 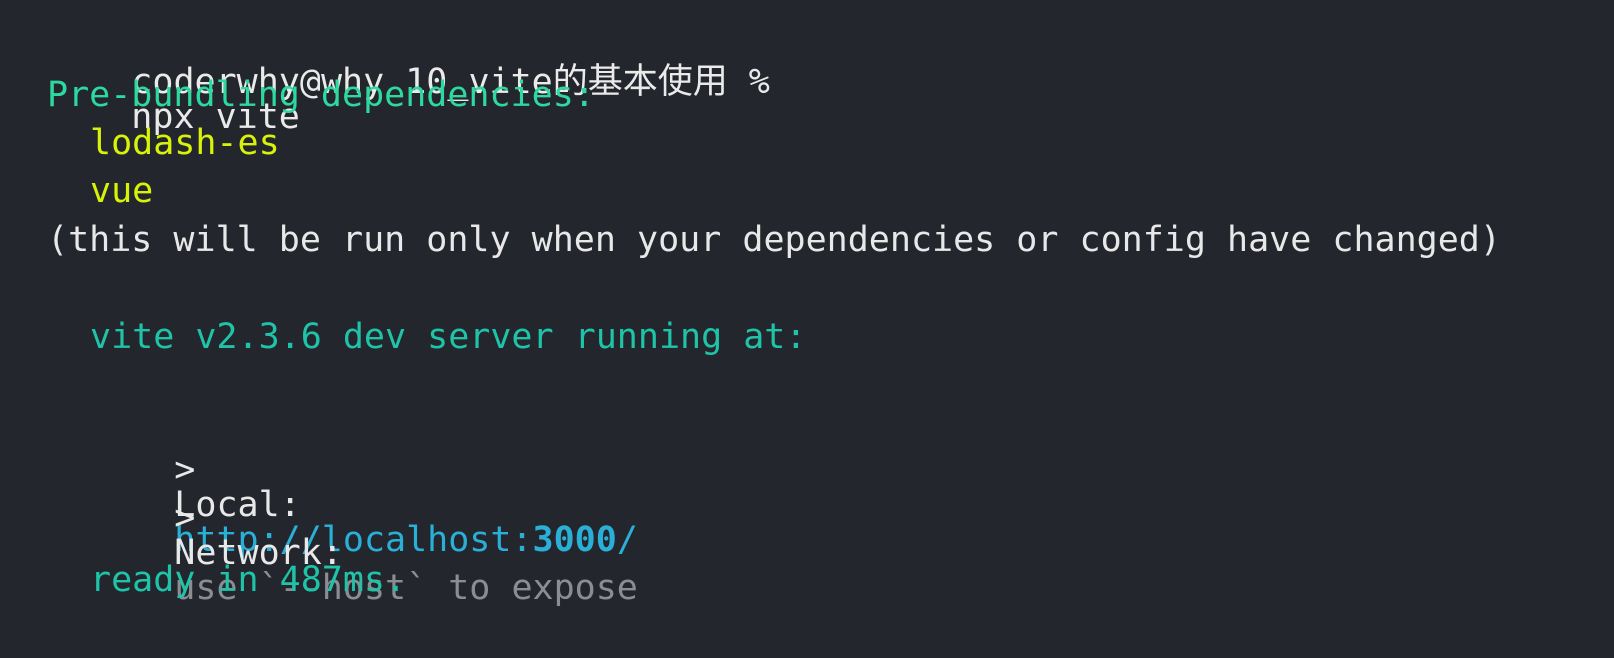 What do you see at coordinates (248, 580) in the screenshot?
I see `ready-text: ready in 487ms.` at bounding box center [248, 580].